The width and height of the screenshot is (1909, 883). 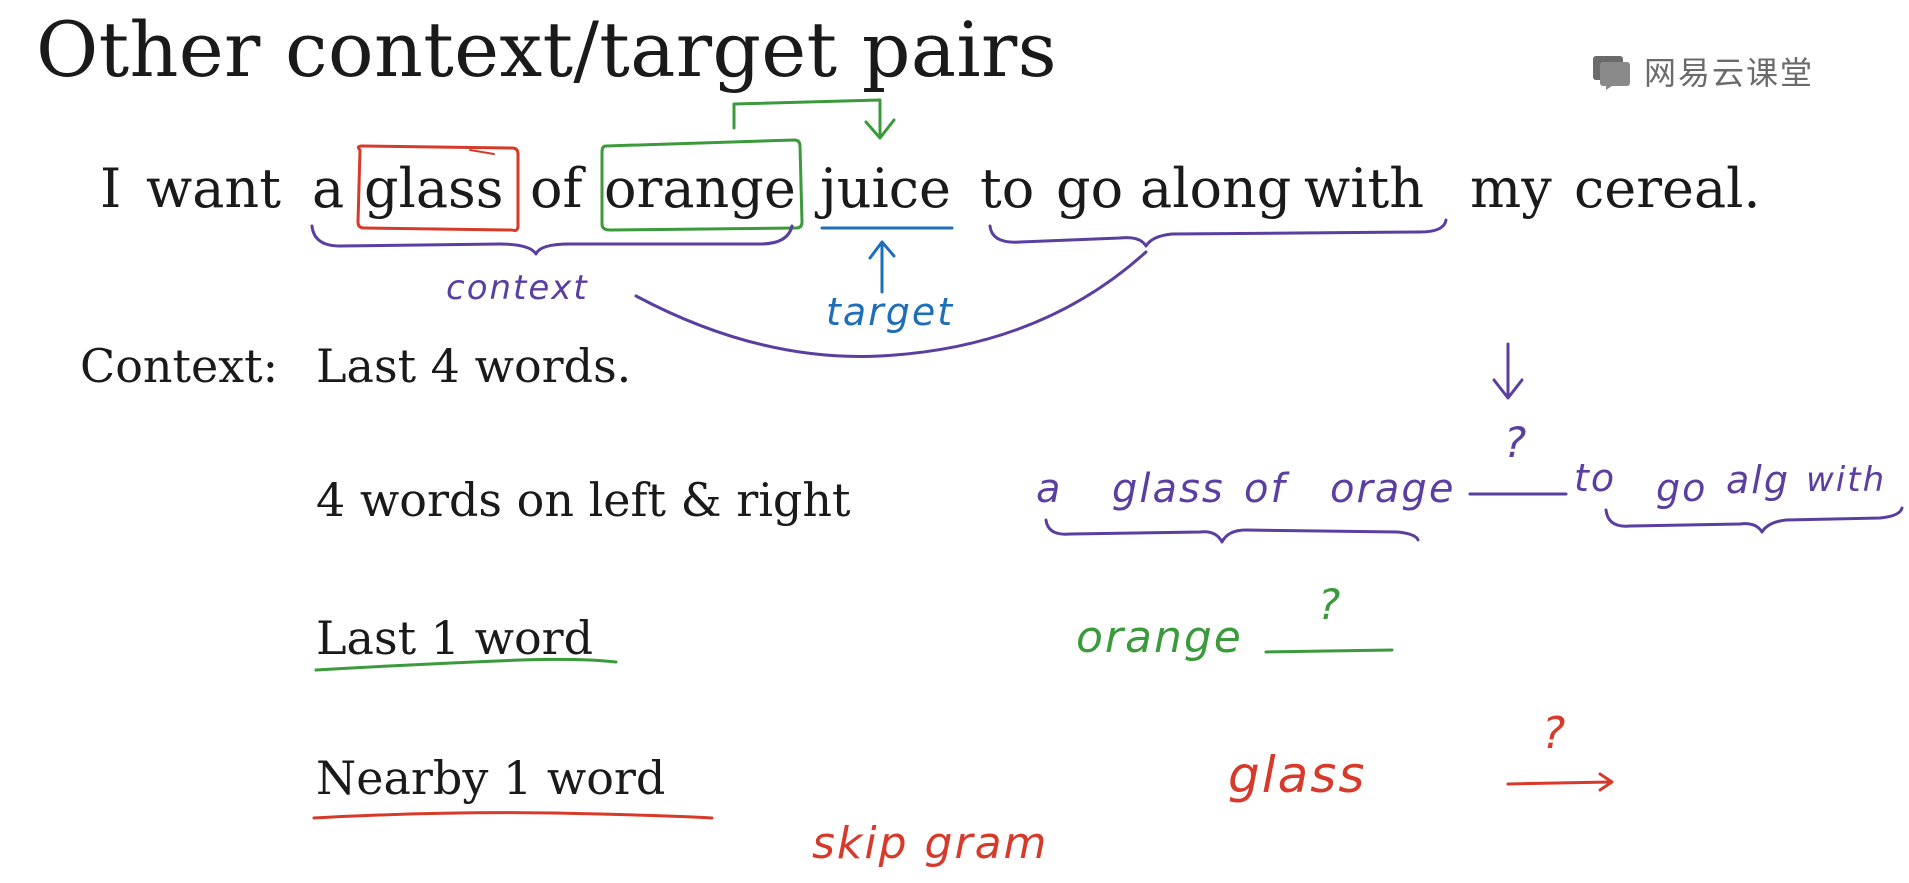 What do you see at coordinates (1232, 531) in the screenshot?
I see `example-left-brace` at bounding box center [1232, 531].